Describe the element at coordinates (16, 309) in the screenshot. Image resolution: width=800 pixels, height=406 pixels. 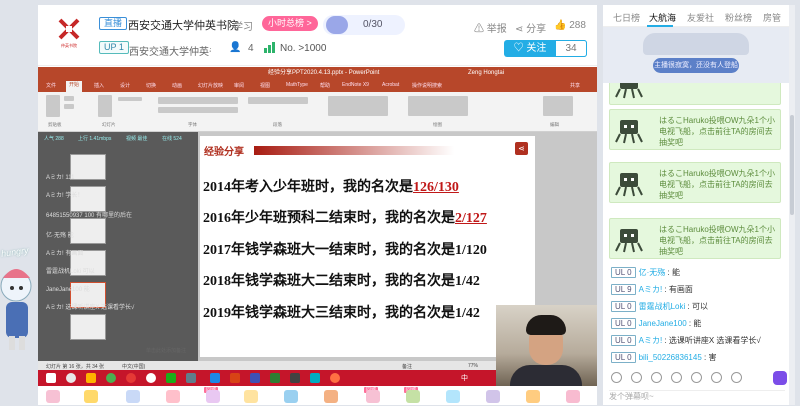
I see `mascot-decoration-icon` at that location.